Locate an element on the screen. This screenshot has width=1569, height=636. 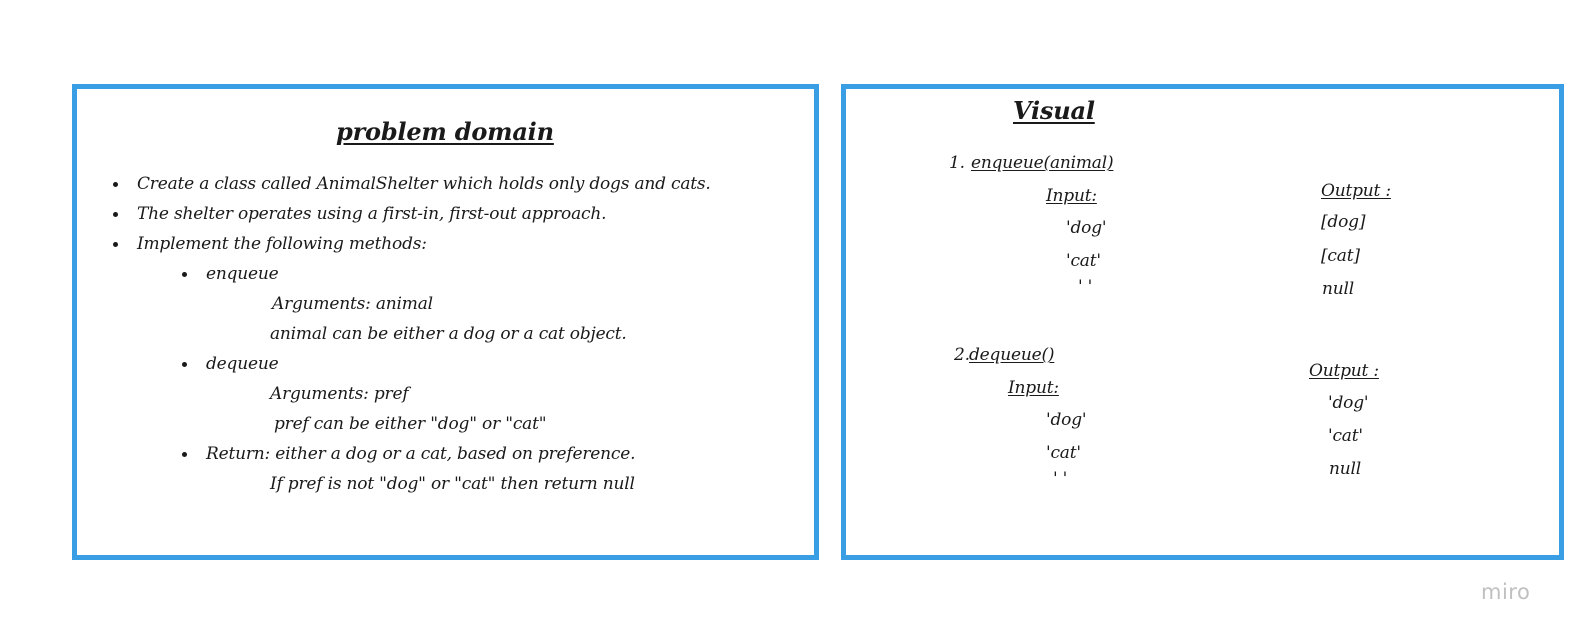
bullet-text: Implement the following methods: is located at coordinates (282, 244).